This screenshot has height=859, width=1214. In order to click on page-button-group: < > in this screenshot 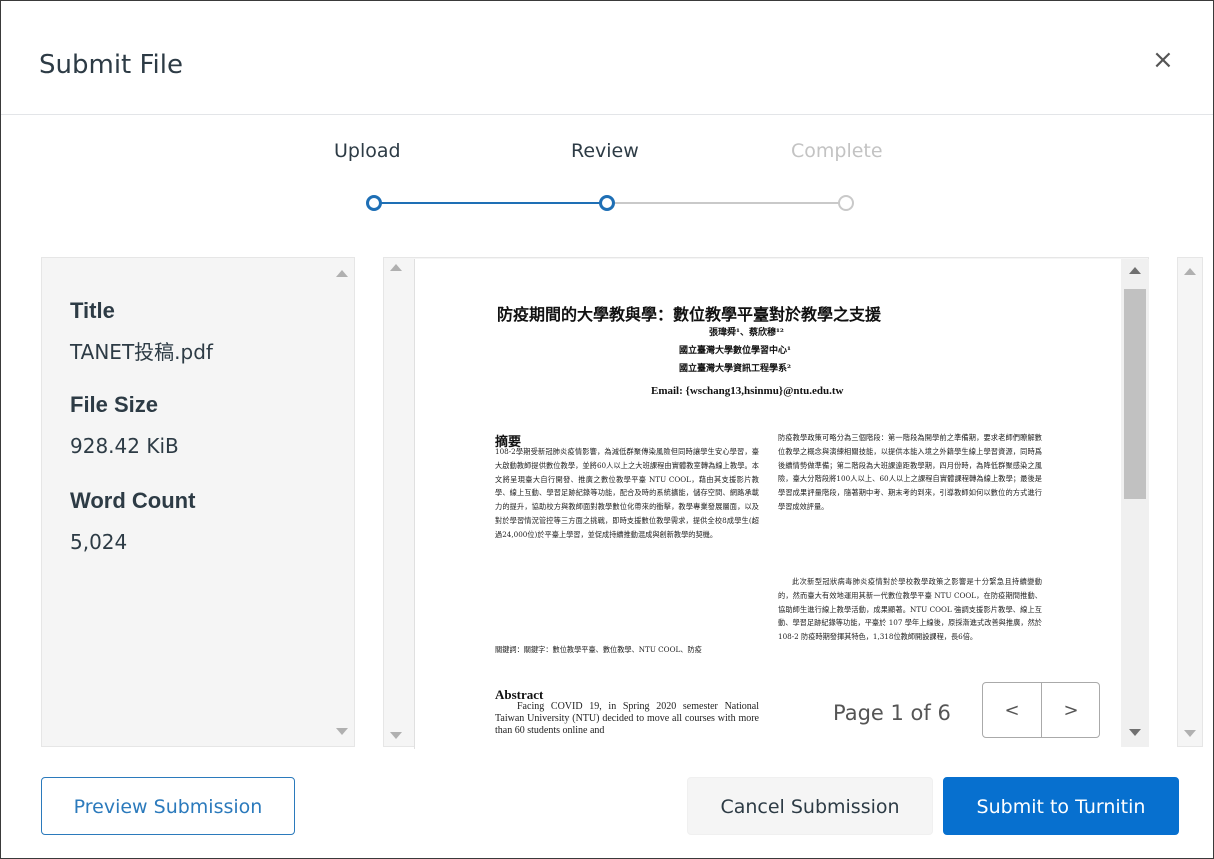, I will do `click(1041, 710)`.